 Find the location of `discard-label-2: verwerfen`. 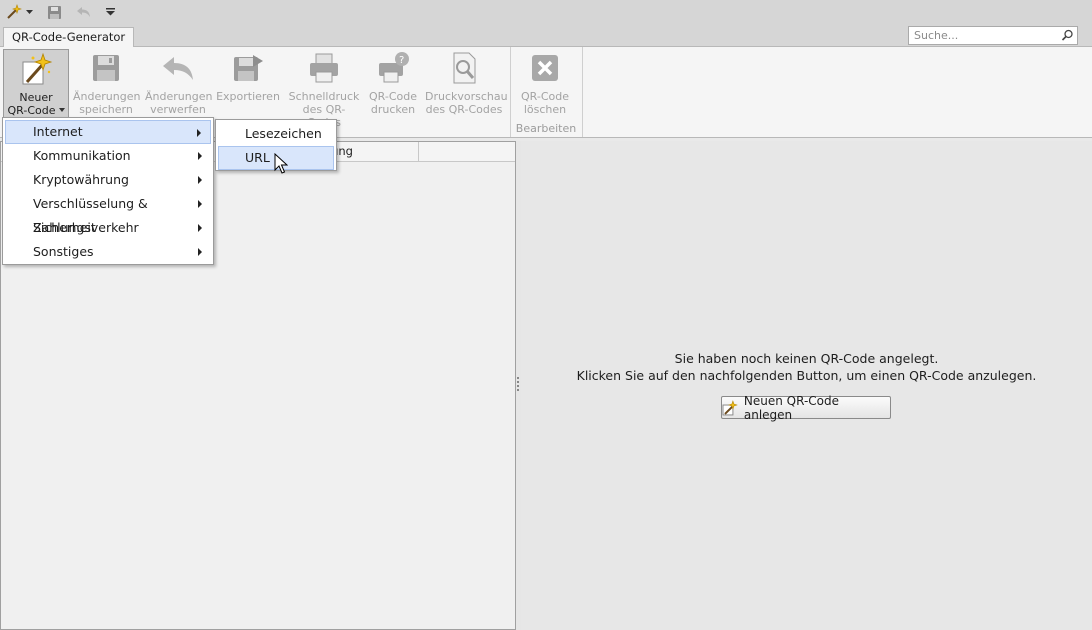

discard-label-2: verwerfen is located at coordinates (178, 109).